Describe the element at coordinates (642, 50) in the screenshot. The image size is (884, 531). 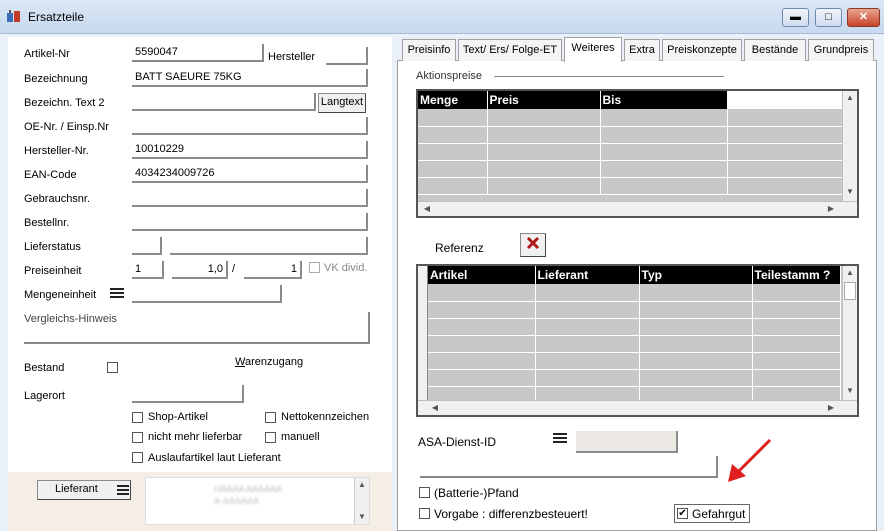
I see `tab-extra: Extra` at that location.